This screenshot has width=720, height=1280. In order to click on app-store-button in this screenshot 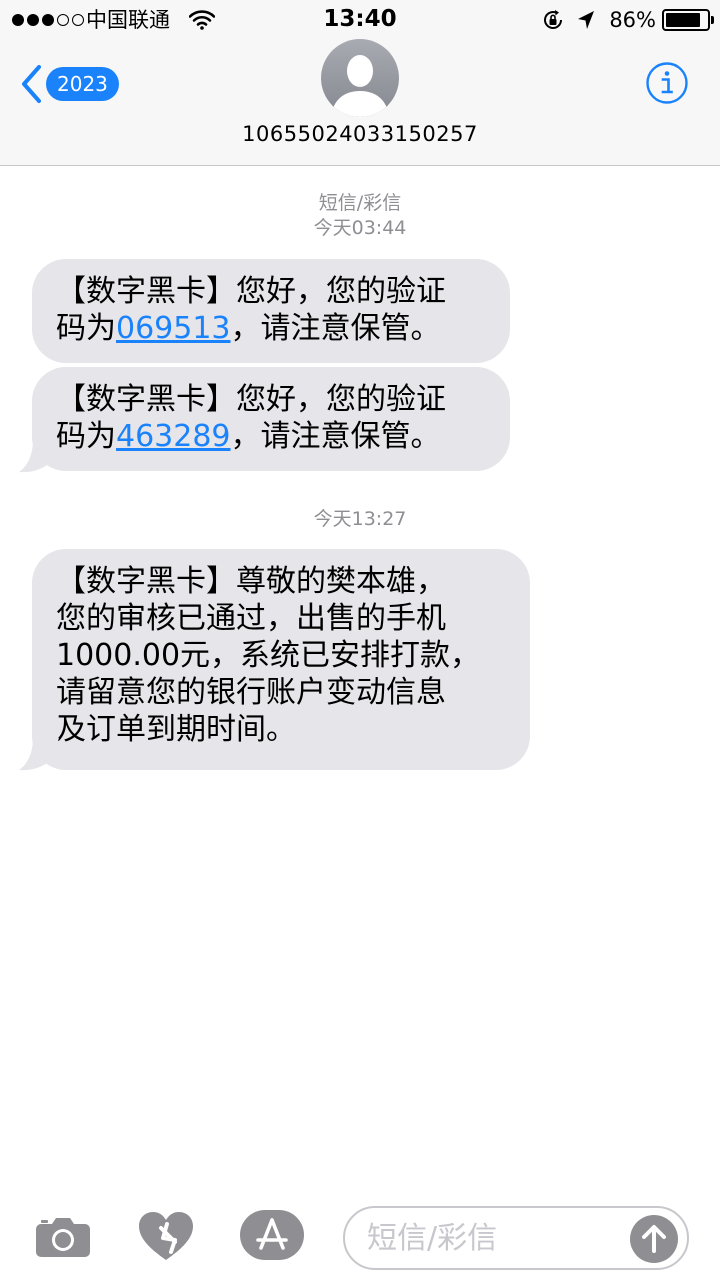, I will do `click(272, 1237)`.